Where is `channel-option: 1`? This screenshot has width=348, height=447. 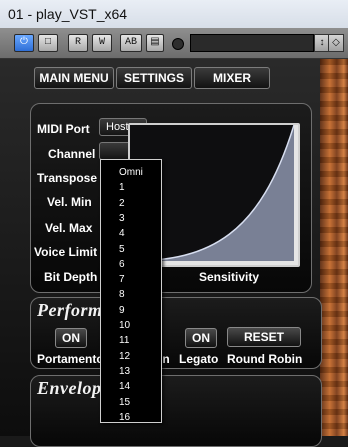 channel-option: 1 is located at coordinates (139, 187).